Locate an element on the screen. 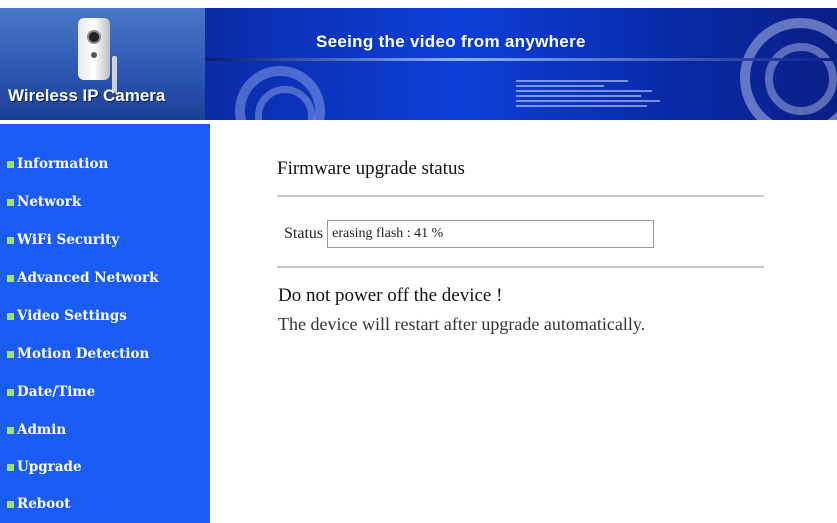 Image resolution: width=837 pixels, height=523 pixels. status-field: erasing flash : 41 % is located at coordinates (491, 234).